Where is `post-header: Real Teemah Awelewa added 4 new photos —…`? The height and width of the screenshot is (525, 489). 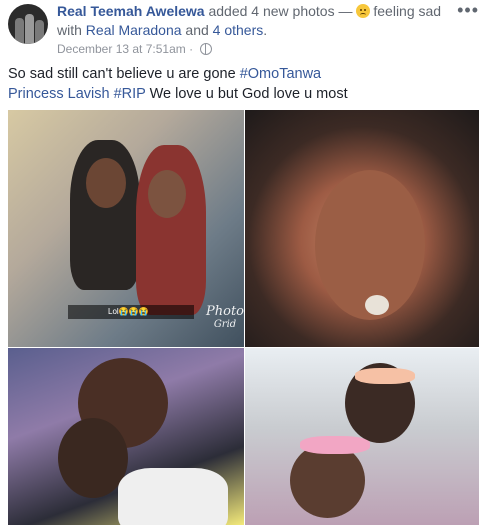 post-header: Real Teemah Awelewa added 4 new photos —… is located at coordinates (252, 21).